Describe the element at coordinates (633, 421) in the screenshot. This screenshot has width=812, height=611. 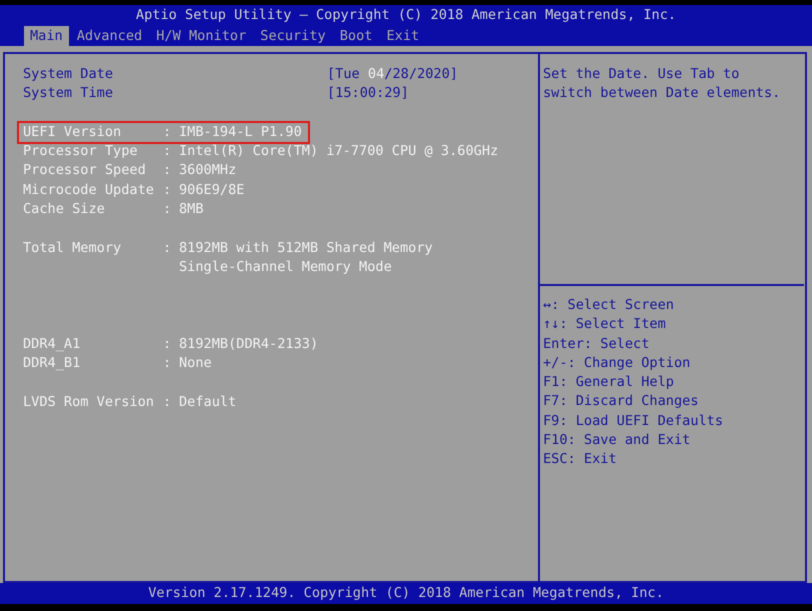
I see `key-hint: F9: Load UEFI Defaults` at that location.